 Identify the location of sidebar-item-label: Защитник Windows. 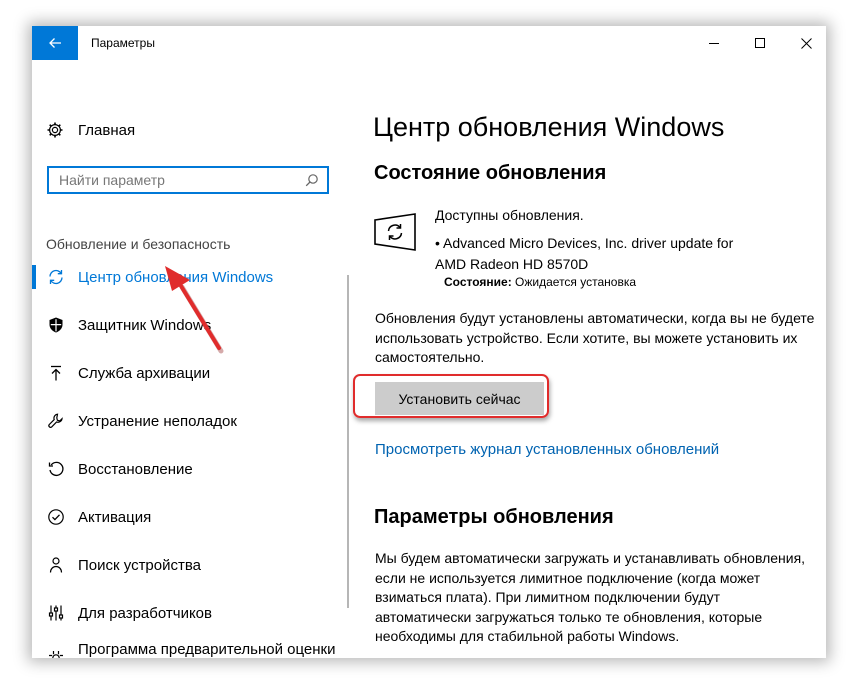
(145, 325).